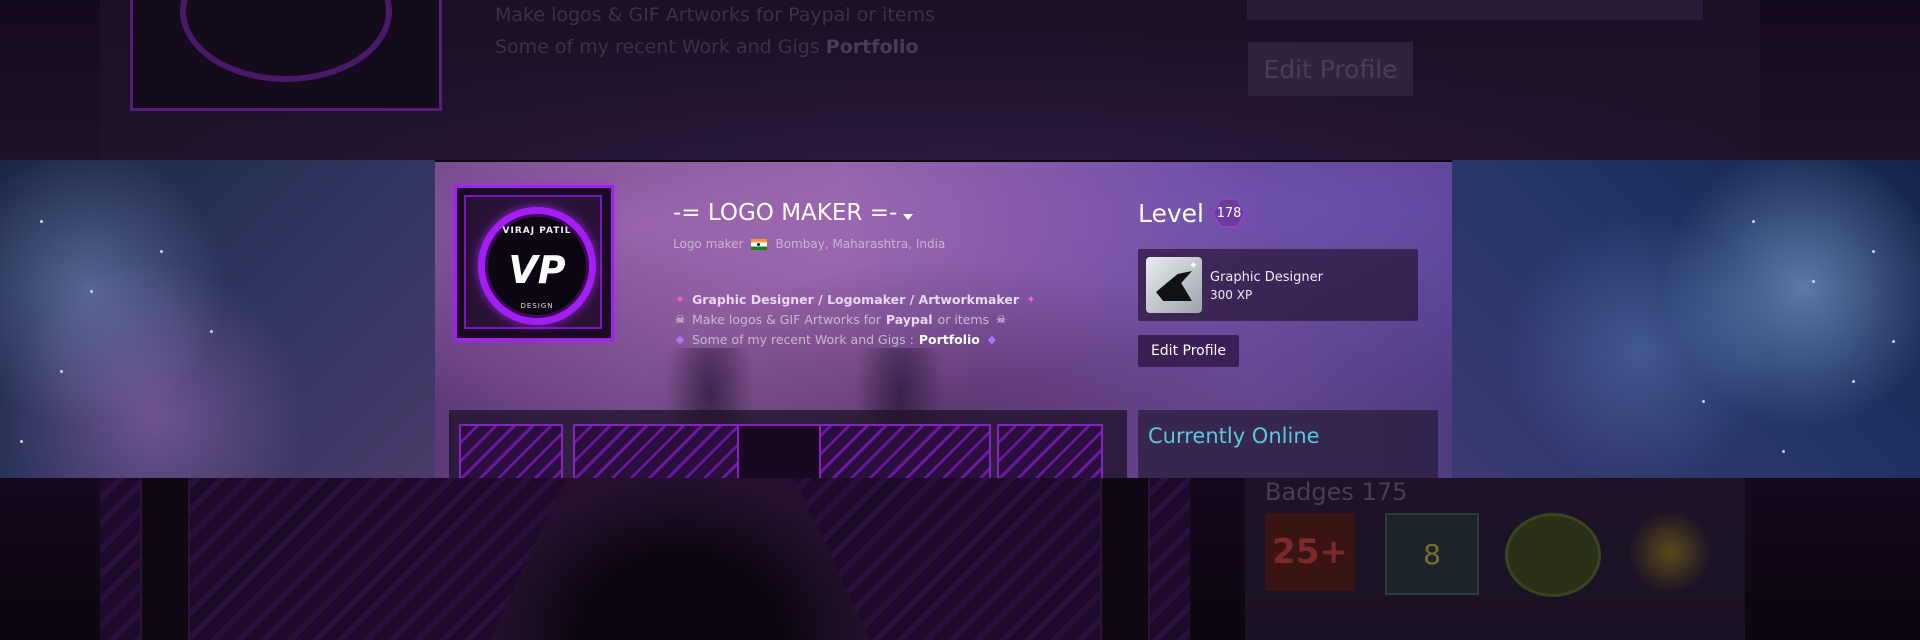 The height and width of the screenshot is (640, 1920). What do you see at coordinates (909, 319) in the screenshot?
I see `summary-bold-text: Paypal` at bounding box center [909, 319].